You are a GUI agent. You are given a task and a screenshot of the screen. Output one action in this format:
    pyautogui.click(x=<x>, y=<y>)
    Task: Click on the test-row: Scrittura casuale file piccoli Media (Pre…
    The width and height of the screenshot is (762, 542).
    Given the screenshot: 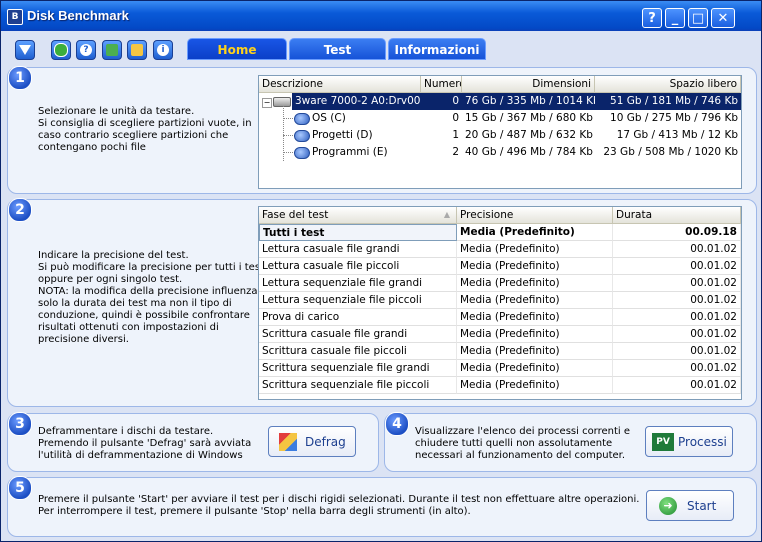 What is the action you would take?
    pyautogui.click(x=500, y=351)
    